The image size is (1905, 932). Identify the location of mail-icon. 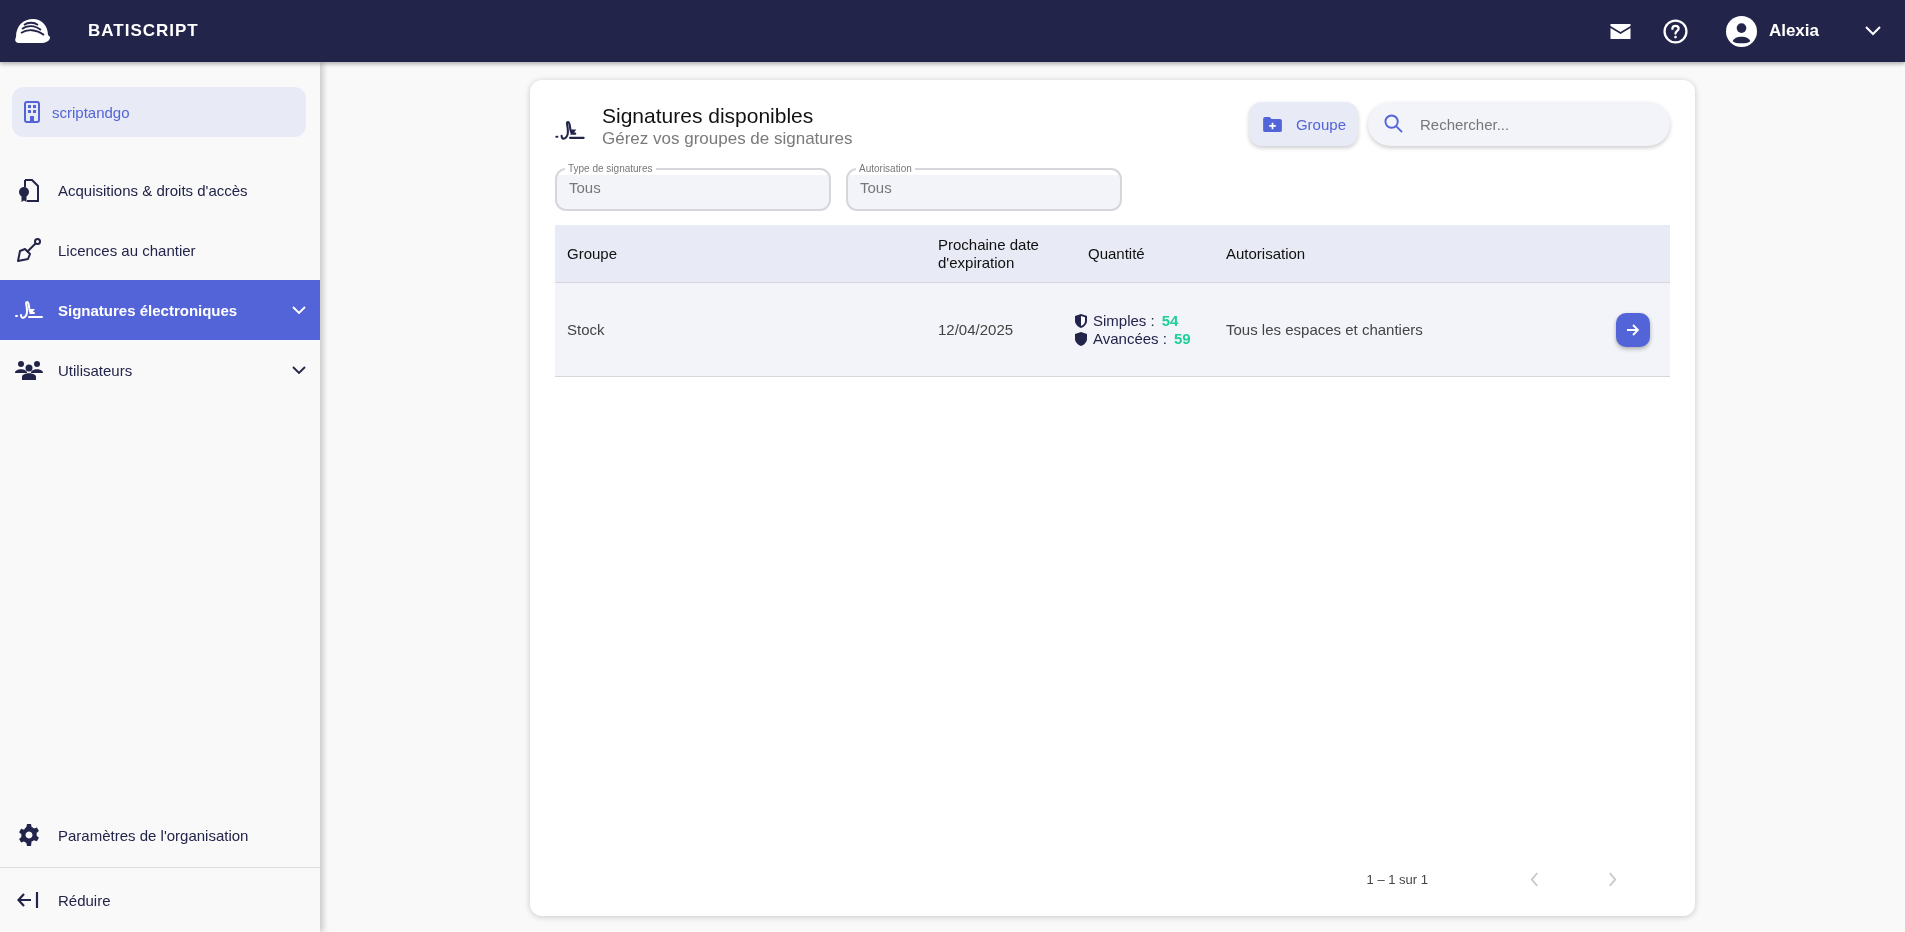
(1620, 31).